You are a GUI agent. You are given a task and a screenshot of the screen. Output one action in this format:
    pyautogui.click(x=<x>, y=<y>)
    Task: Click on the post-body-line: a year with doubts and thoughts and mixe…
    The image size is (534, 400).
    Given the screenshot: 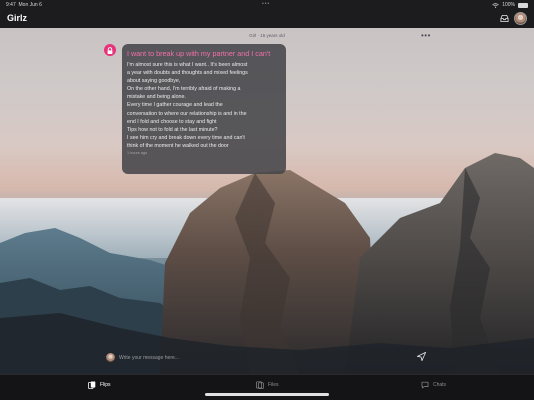 What is the action you would take?
    pyautogui.click(x=187, y=73)
    